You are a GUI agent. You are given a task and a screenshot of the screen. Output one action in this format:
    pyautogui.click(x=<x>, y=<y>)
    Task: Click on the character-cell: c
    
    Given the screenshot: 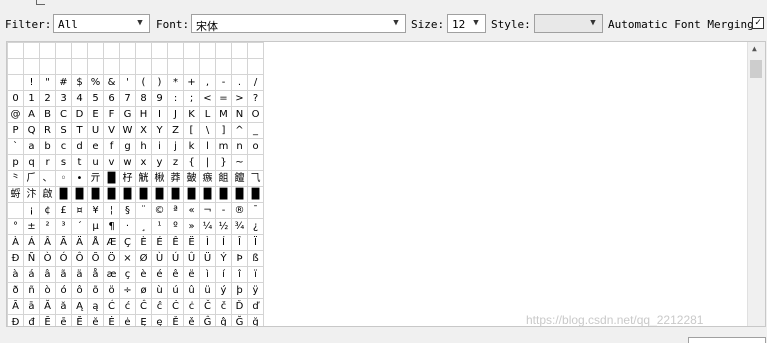 What is the action you would take?
    pyautogui.click(x=63, y=146)
    